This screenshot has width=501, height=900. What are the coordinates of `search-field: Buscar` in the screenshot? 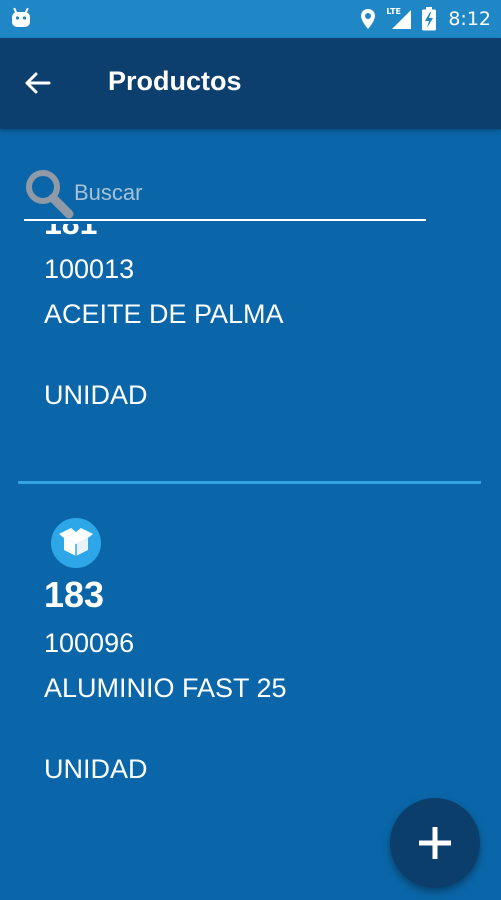 It's located at (225, 196).